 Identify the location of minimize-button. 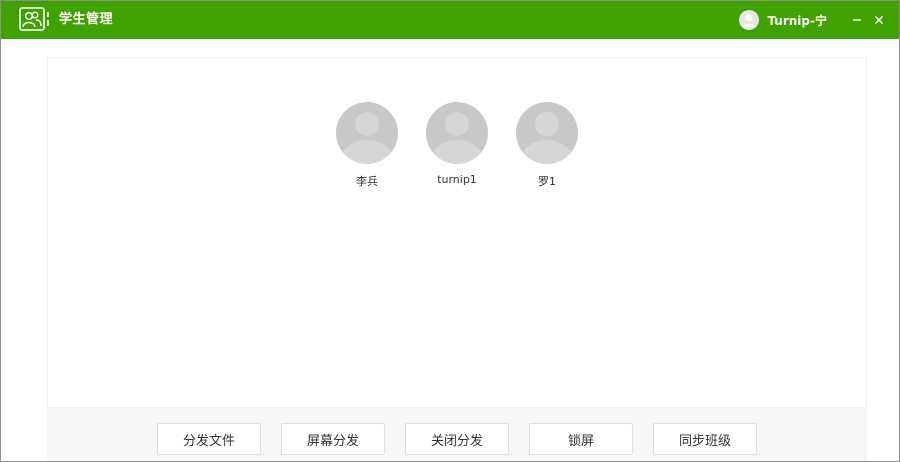
(857, 20).